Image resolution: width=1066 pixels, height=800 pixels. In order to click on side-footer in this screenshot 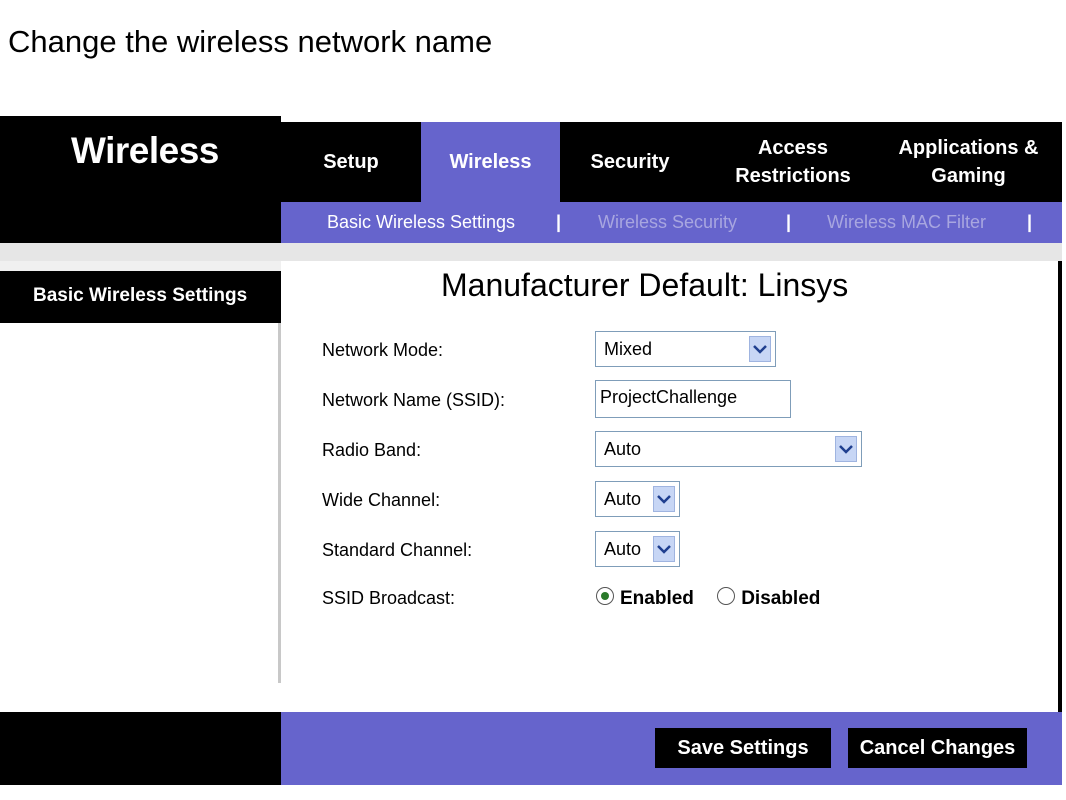, I will do `click(140, 748)`.